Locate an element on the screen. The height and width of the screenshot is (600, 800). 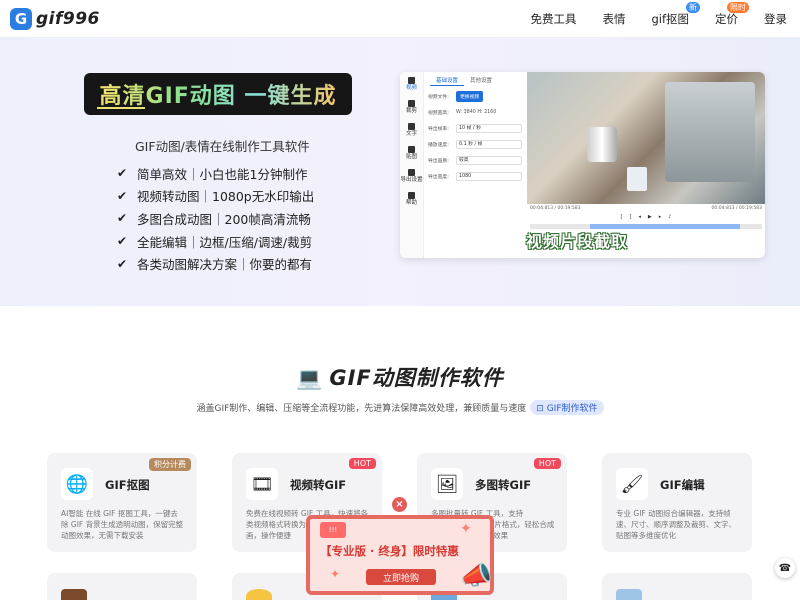
demo-sidebar-label: 裁剪 is located at coordinates (411, 111).